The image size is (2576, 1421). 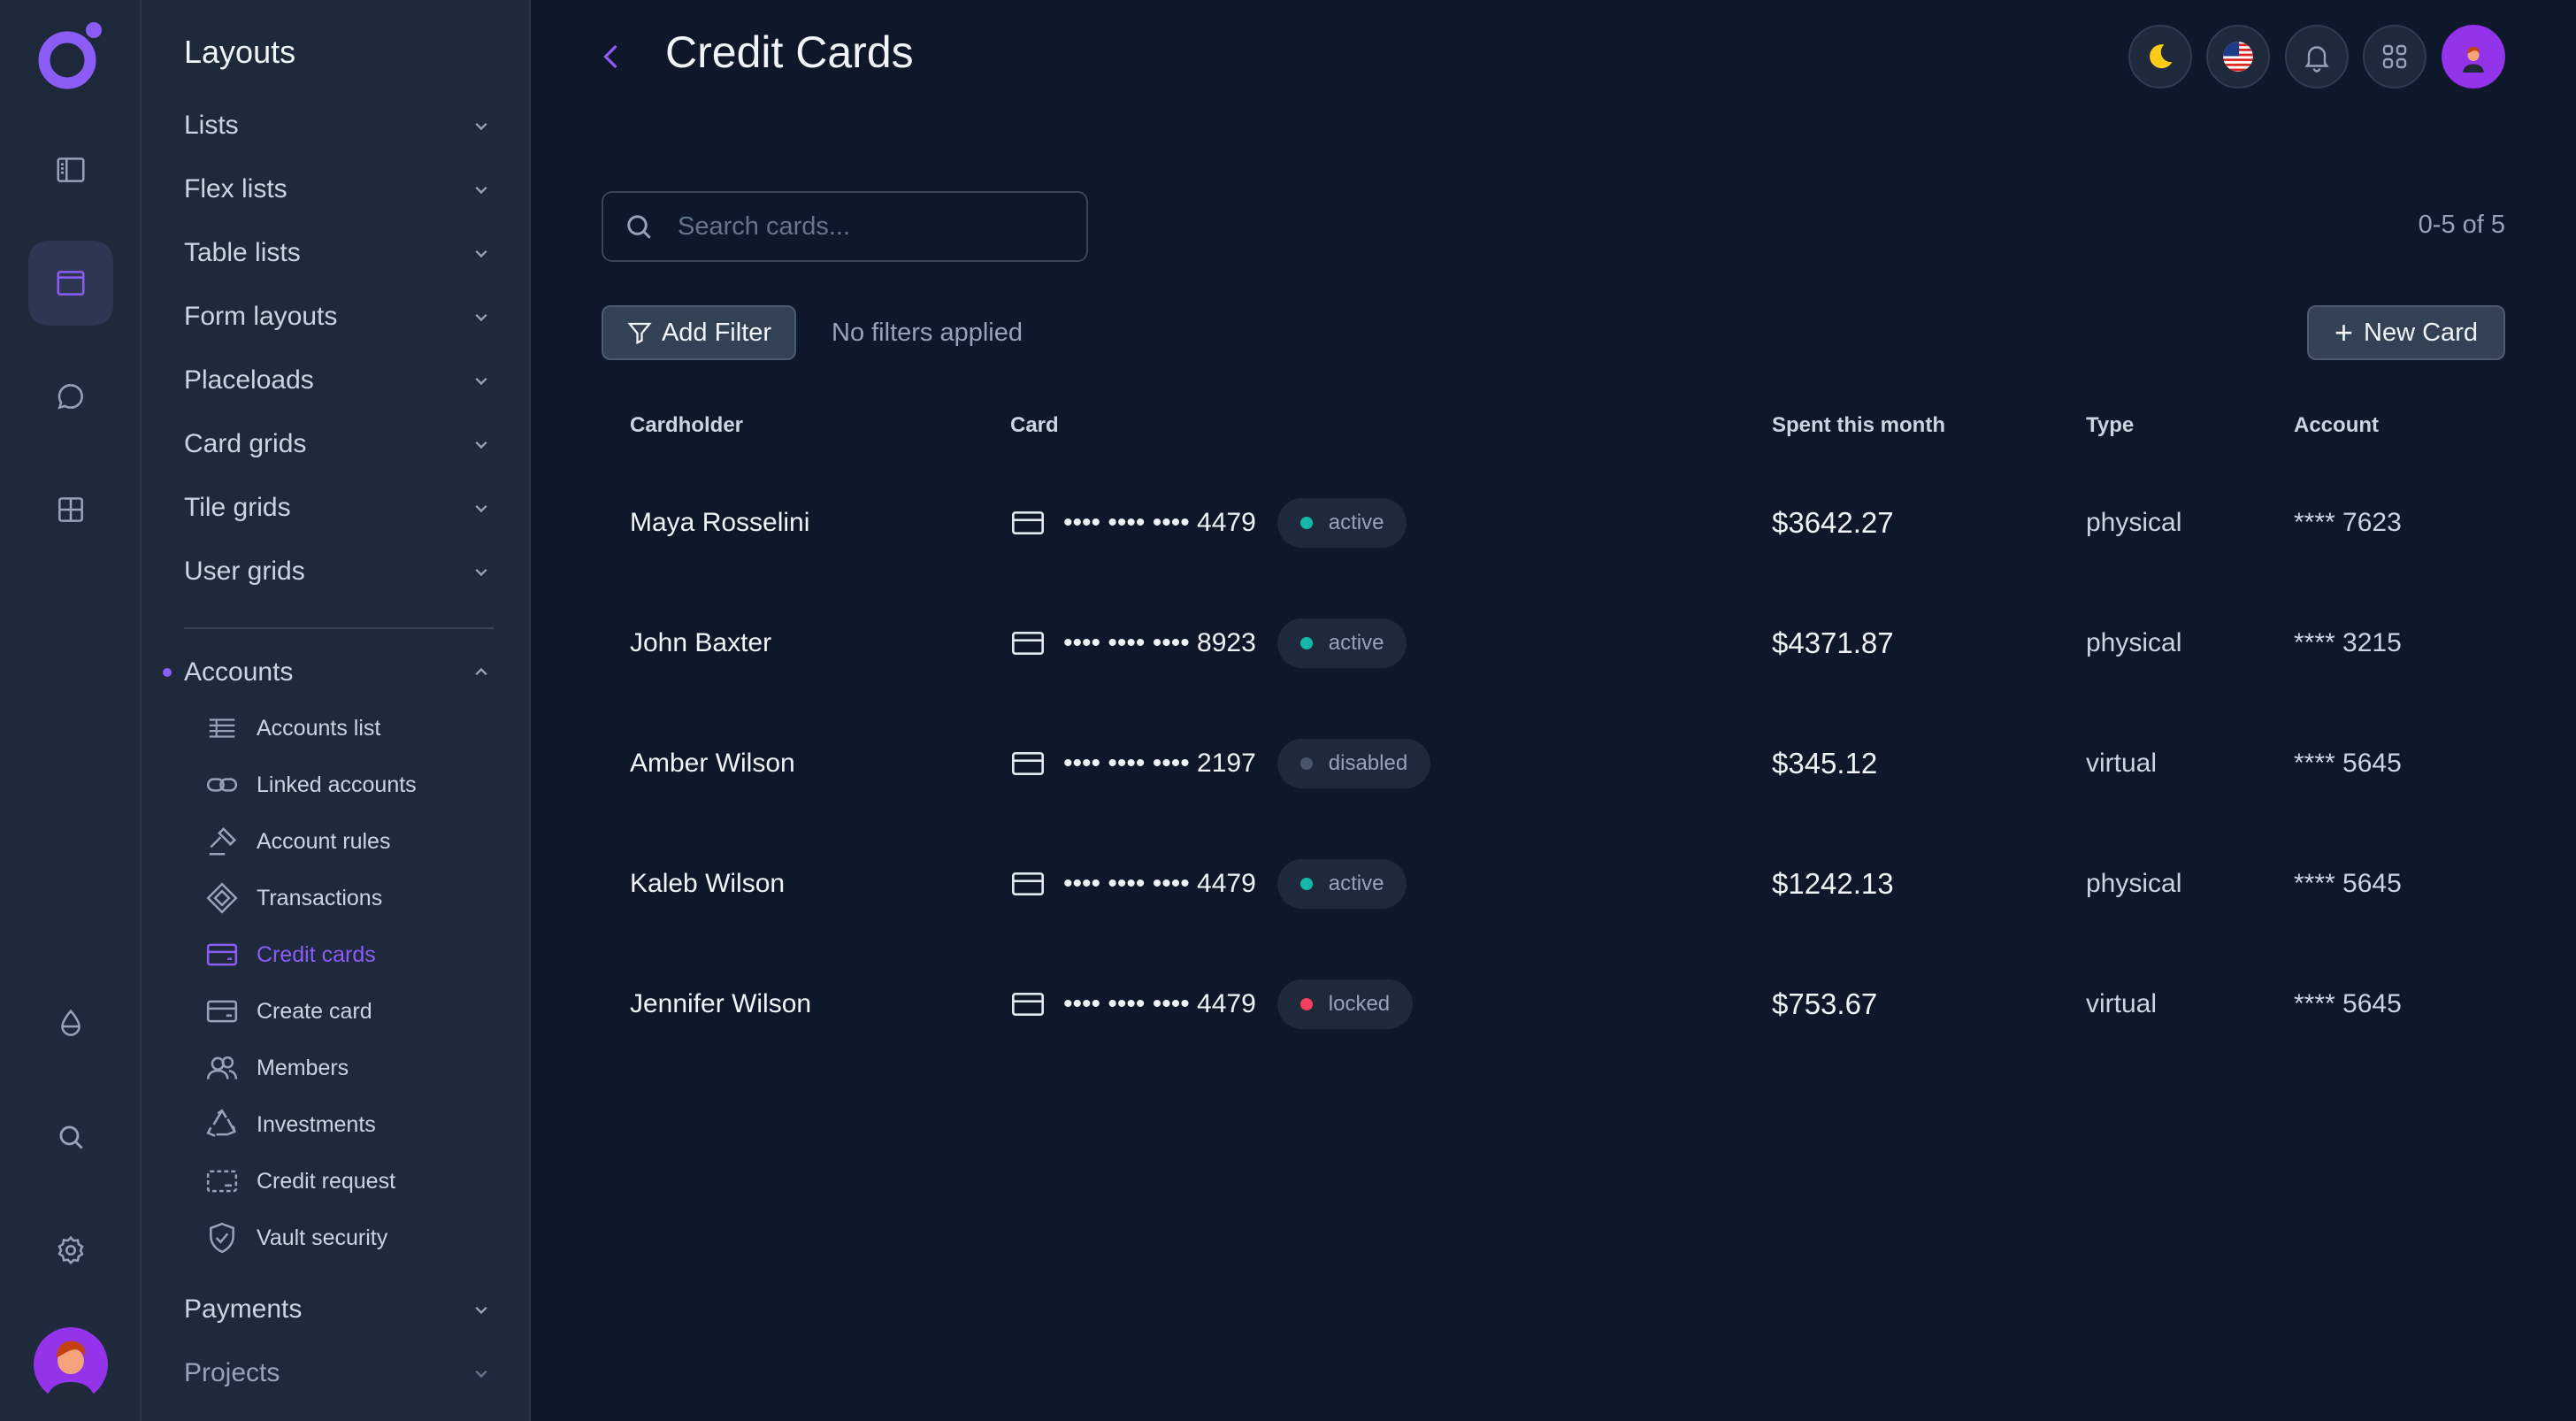 I want to click on column-header-spent: Spent this month, so click(x=1858, y=425).